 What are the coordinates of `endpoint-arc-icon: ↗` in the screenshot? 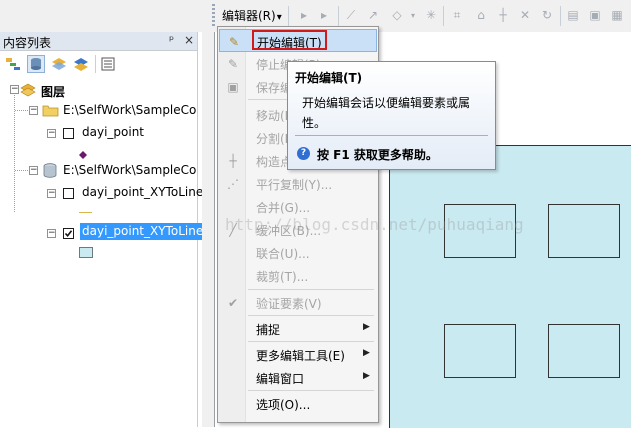 It's located at (373, 15).